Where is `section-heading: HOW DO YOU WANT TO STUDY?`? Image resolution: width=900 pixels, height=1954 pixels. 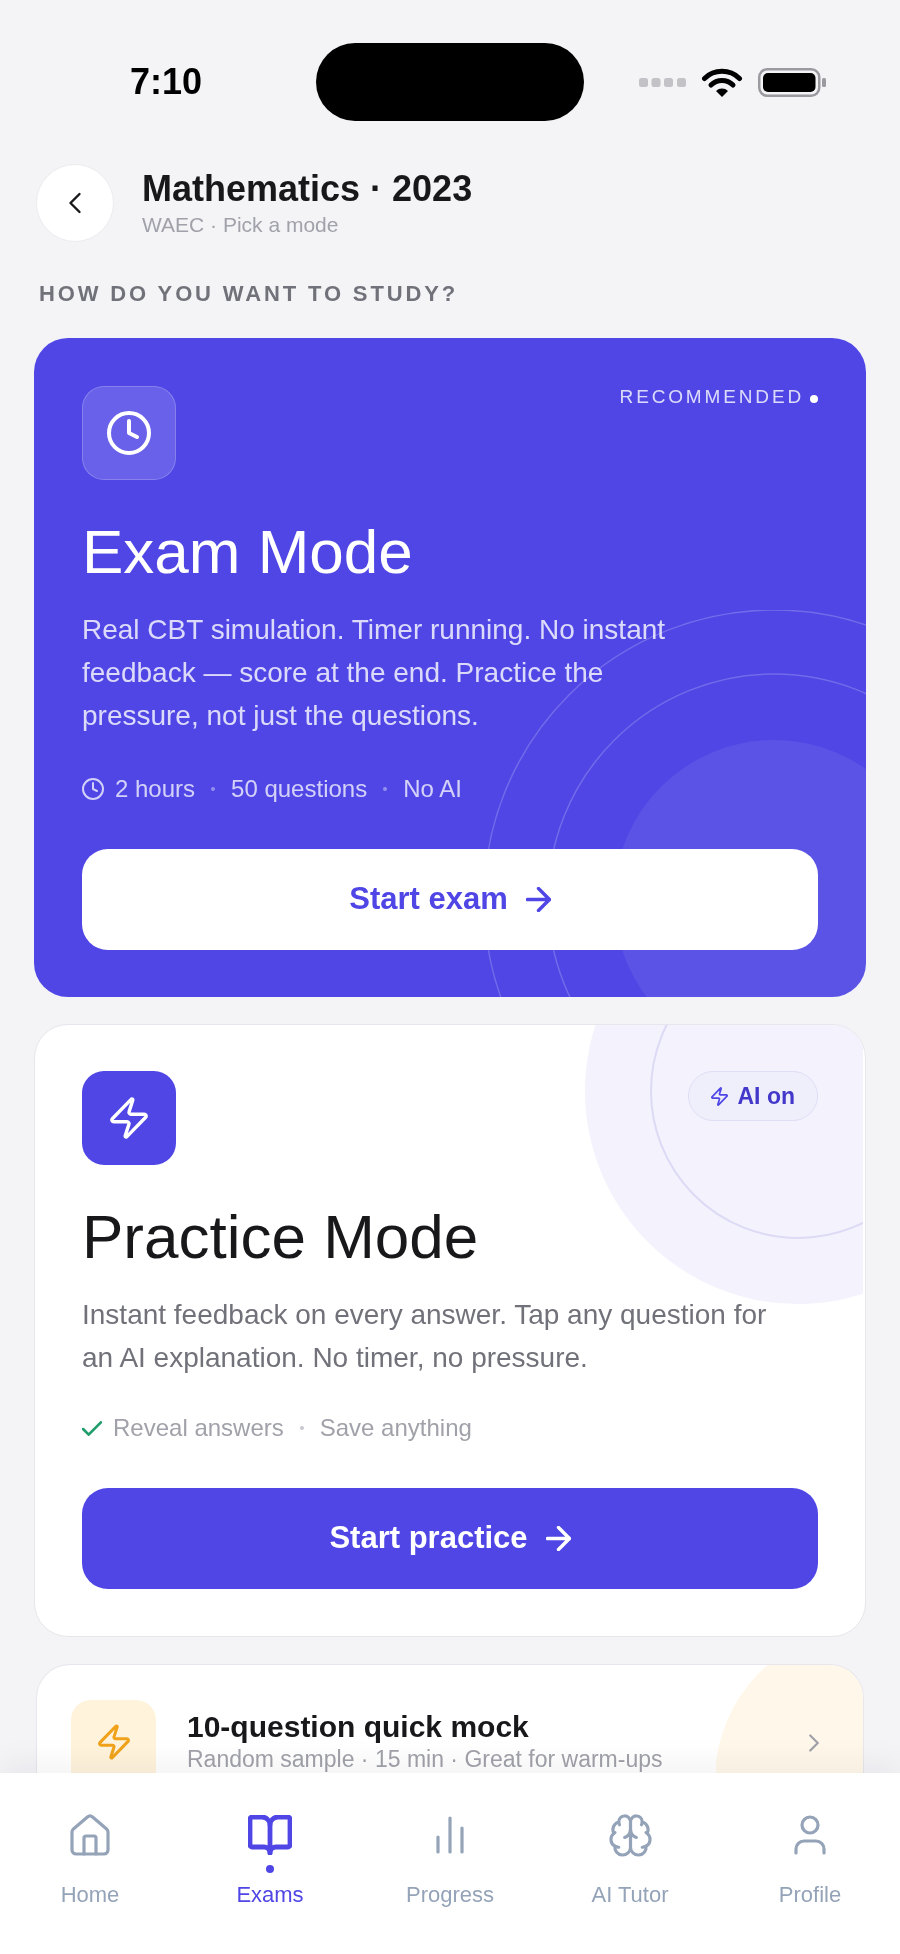
section-heading: HOW DO YOU WANT TO STUDY? is located at coordinates (249, 294).